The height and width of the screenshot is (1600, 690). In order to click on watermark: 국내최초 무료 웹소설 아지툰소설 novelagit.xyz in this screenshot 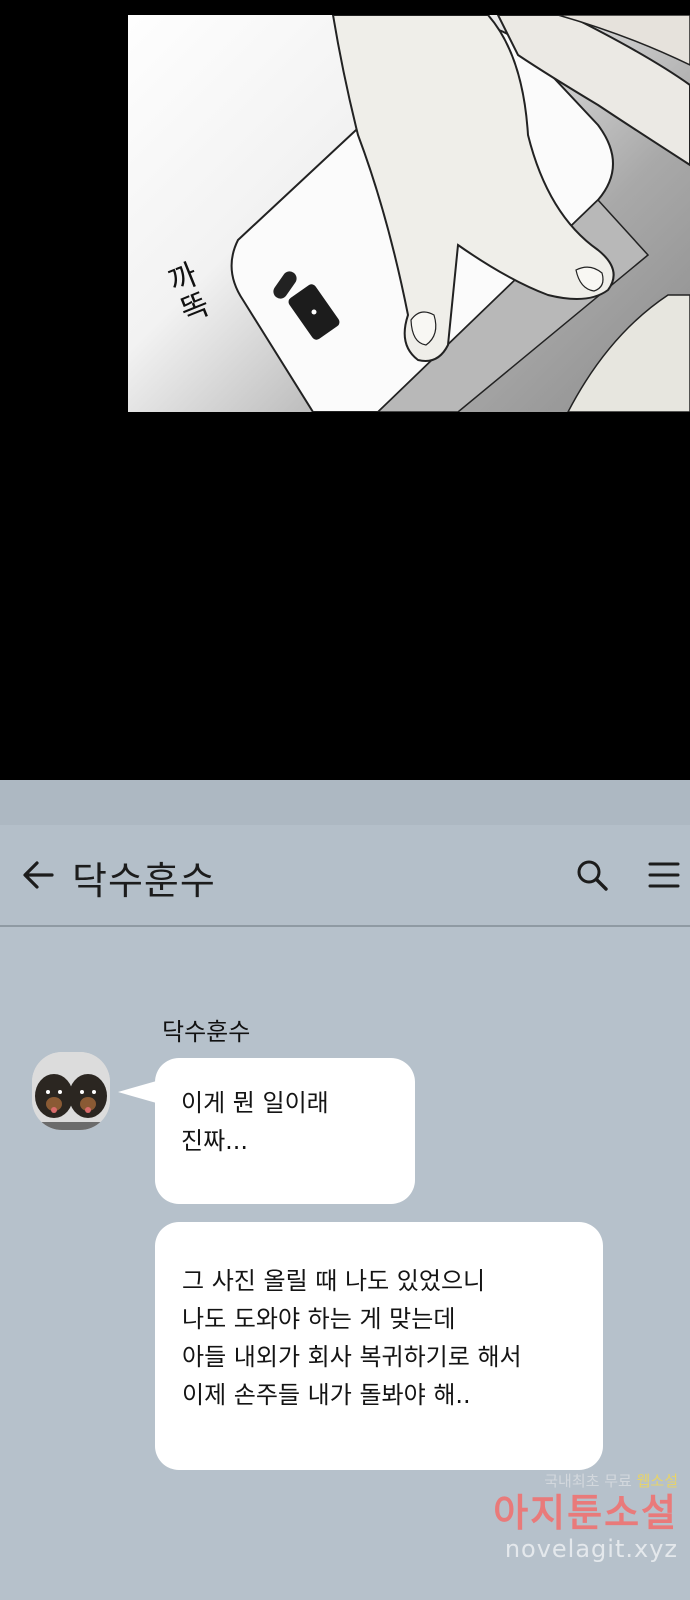, I will do `click(585, 1516)`.